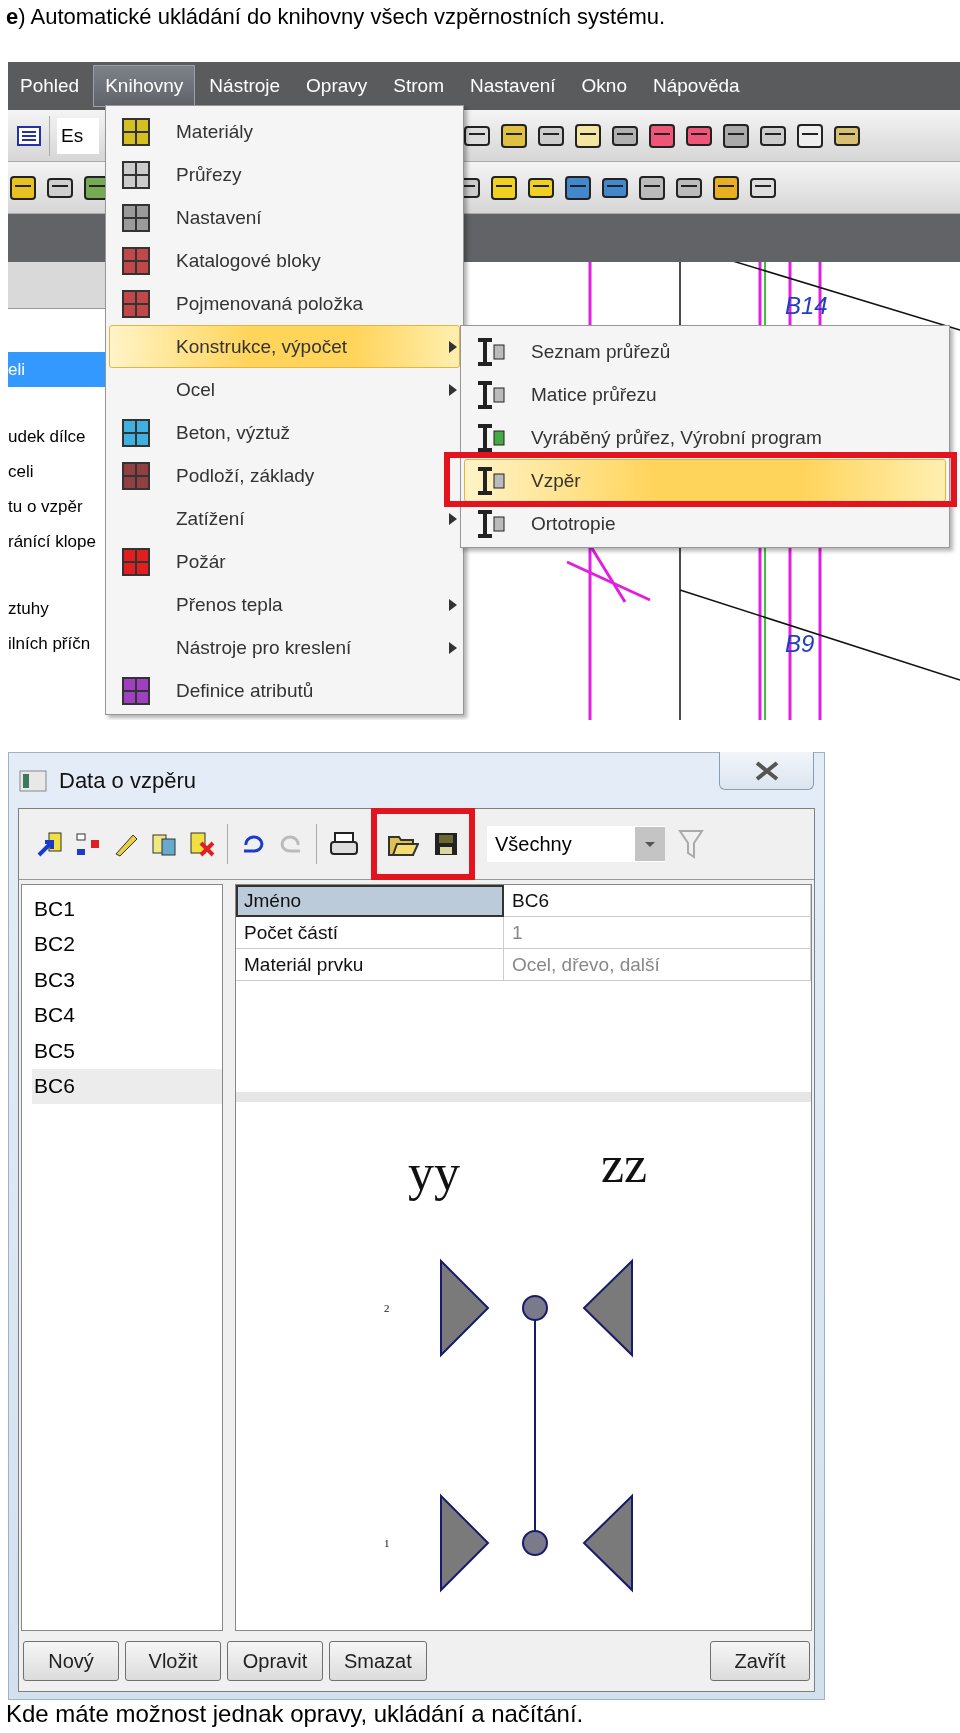 The image size is (960, 1733). Describe the element at coordinates (127, 1015) in the screenshot. I see `list-item: BC4` at that location.